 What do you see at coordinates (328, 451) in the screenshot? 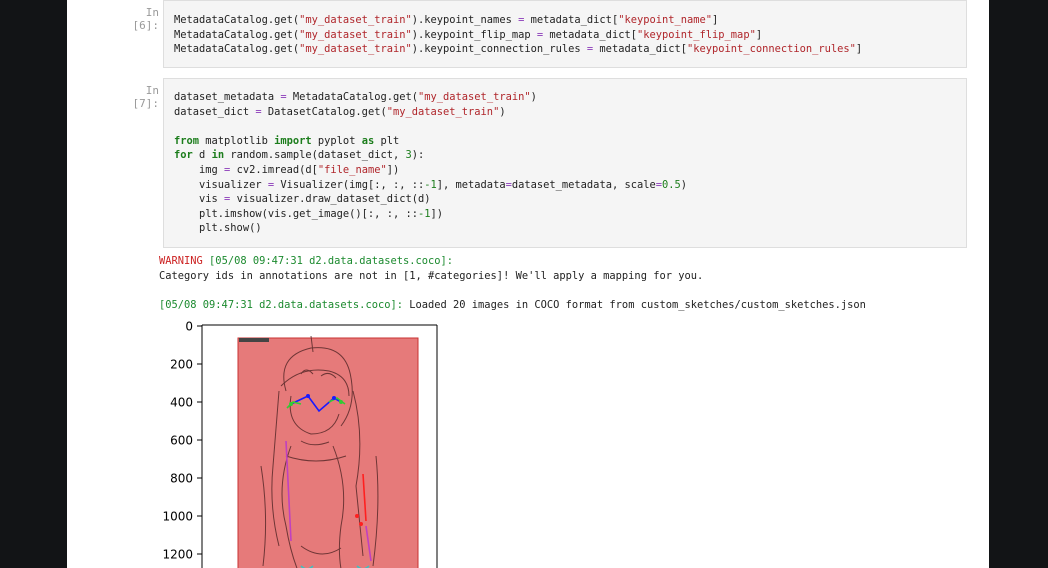
I see `annotated-sketch-image` at bounding box center [328, 451].